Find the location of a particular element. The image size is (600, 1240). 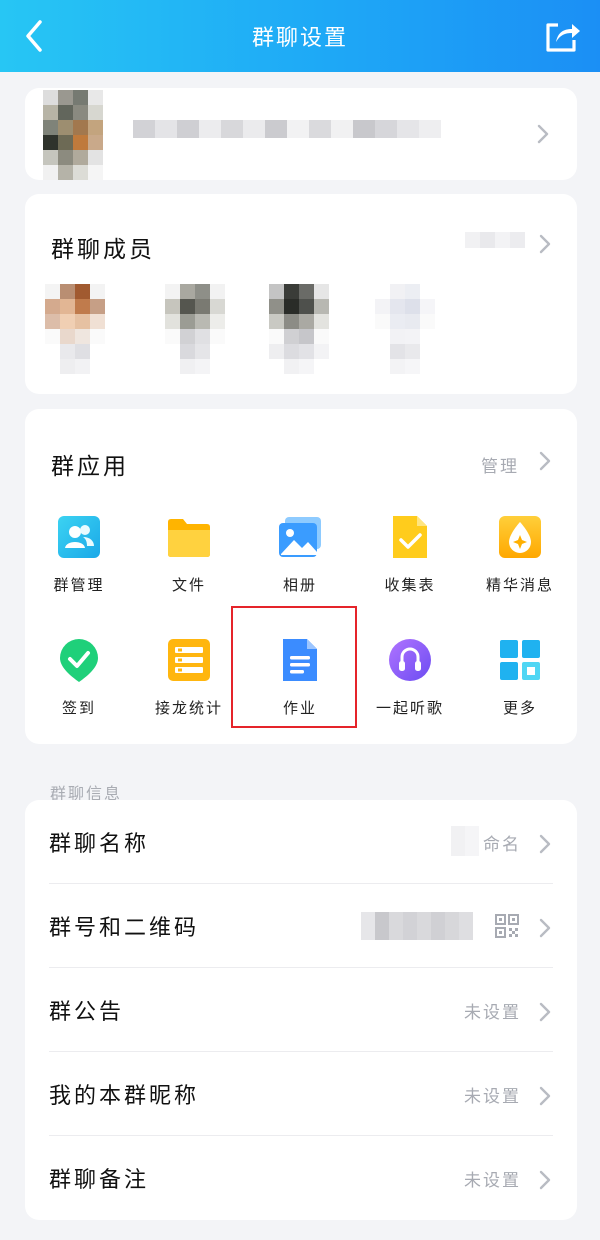

app-group-manage: 群管理 is located at coordinates (79, 554).